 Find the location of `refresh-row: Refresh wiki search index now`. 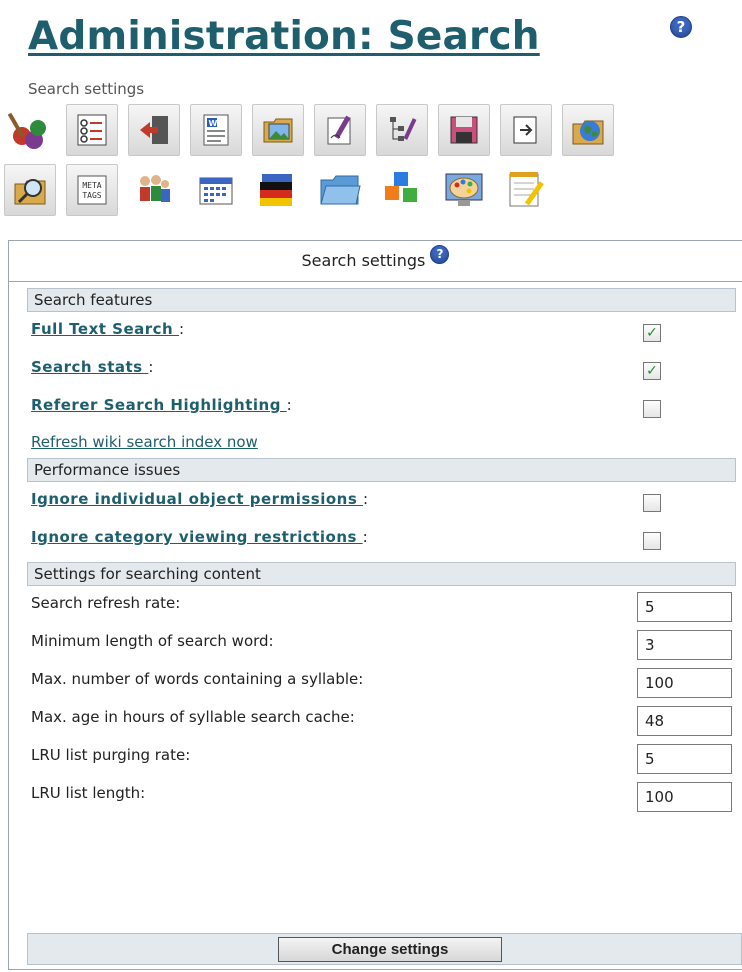

refresh-row: Refresh wiki search index now is located at coordinates (375, 442).